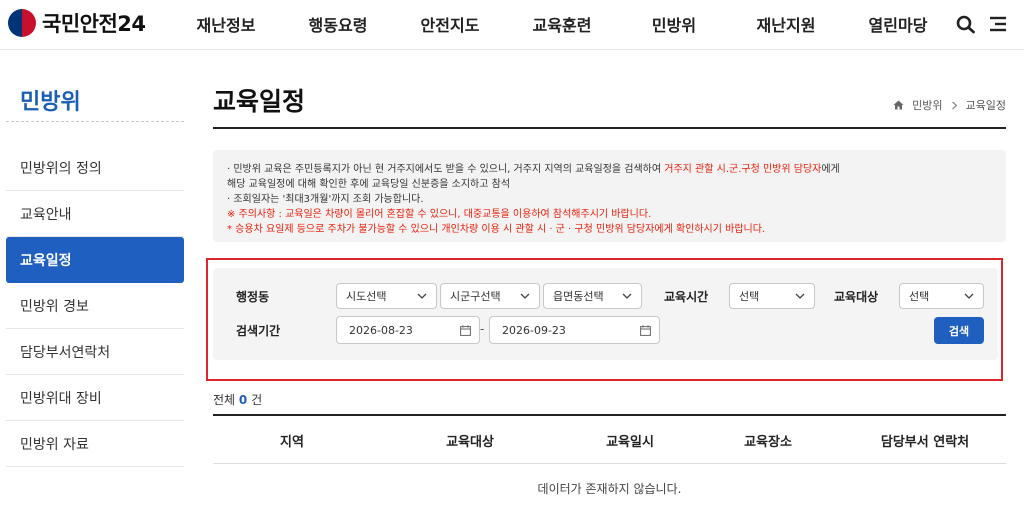 Image resolution: width=1024 pixels, height=506 pixels. Describe the element at coordinates (630, 442) in the screenshot. I see `column-datetime: 교육일시` at that location.